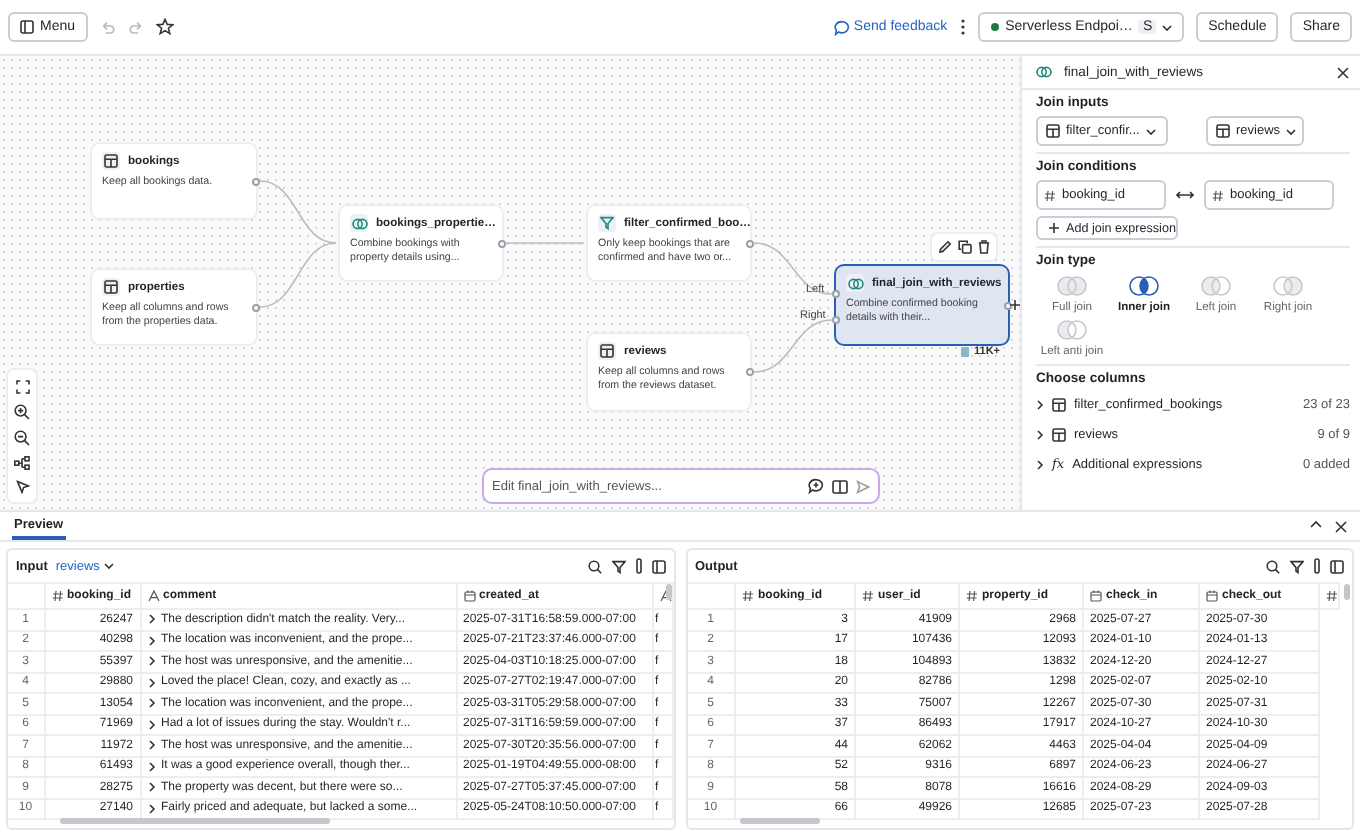 Image resolution: width=1360 pixels, height=836 pixels. What do you see at coordinates (983, 247) in the screenshot?
I see `trash-icon` at bounding box center [983, 247].